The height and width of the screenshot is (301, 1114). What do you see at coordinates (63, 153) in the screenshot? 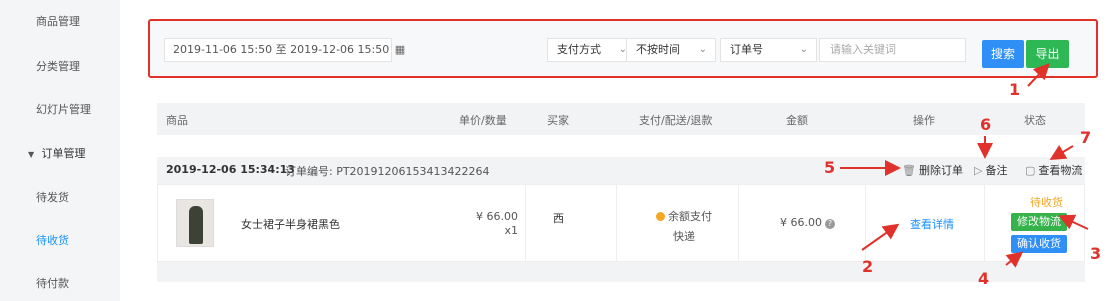
I see `sidebar-group-label: 订单管理` at bounding box center [63, 153].